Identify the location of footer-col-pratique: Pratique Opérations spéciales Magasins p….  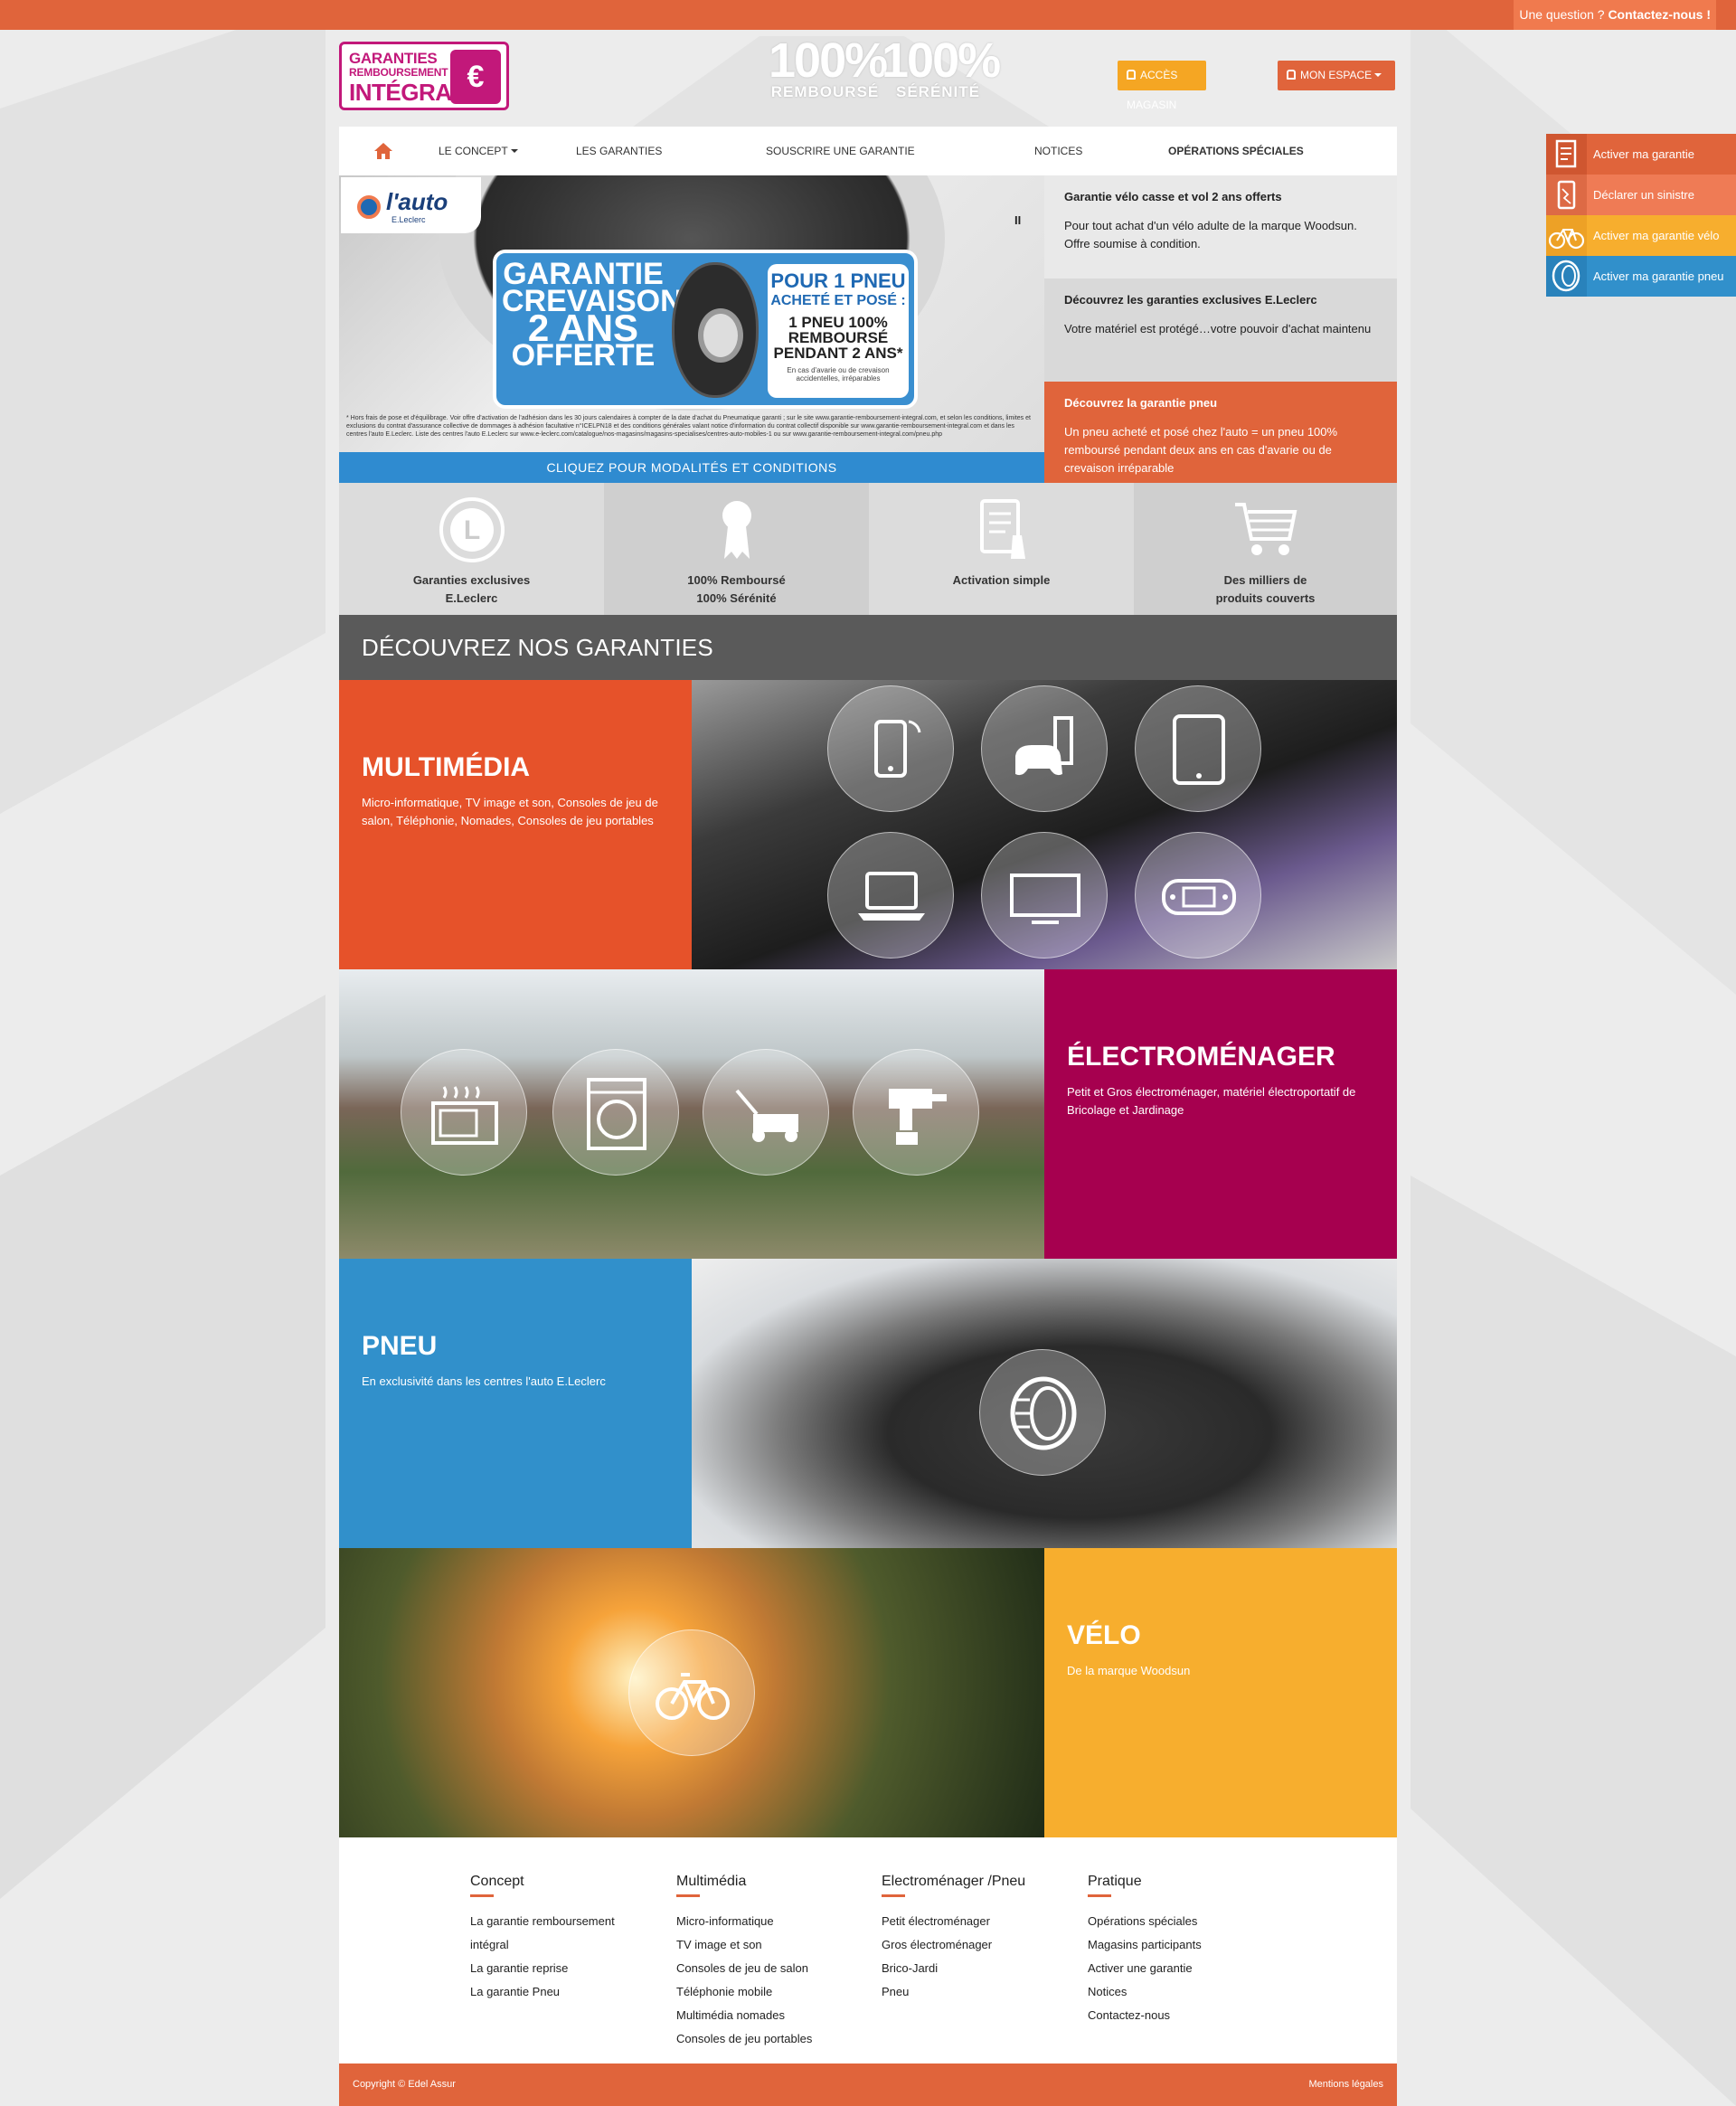
(1188, 1951).